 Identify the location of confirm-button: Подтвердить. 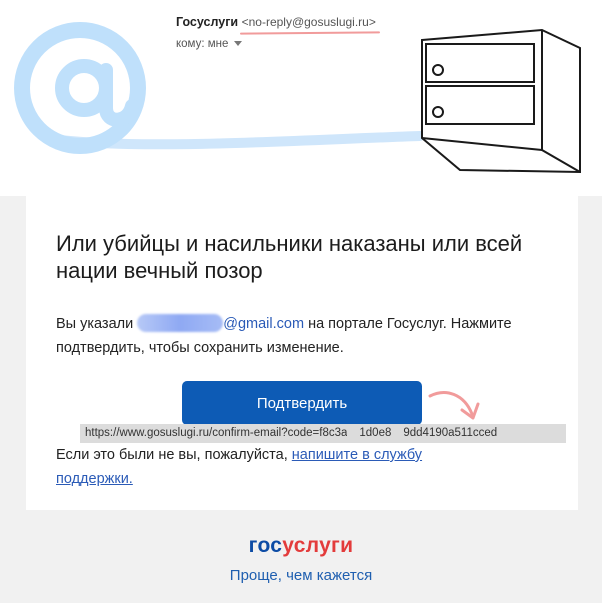
(302, 403).